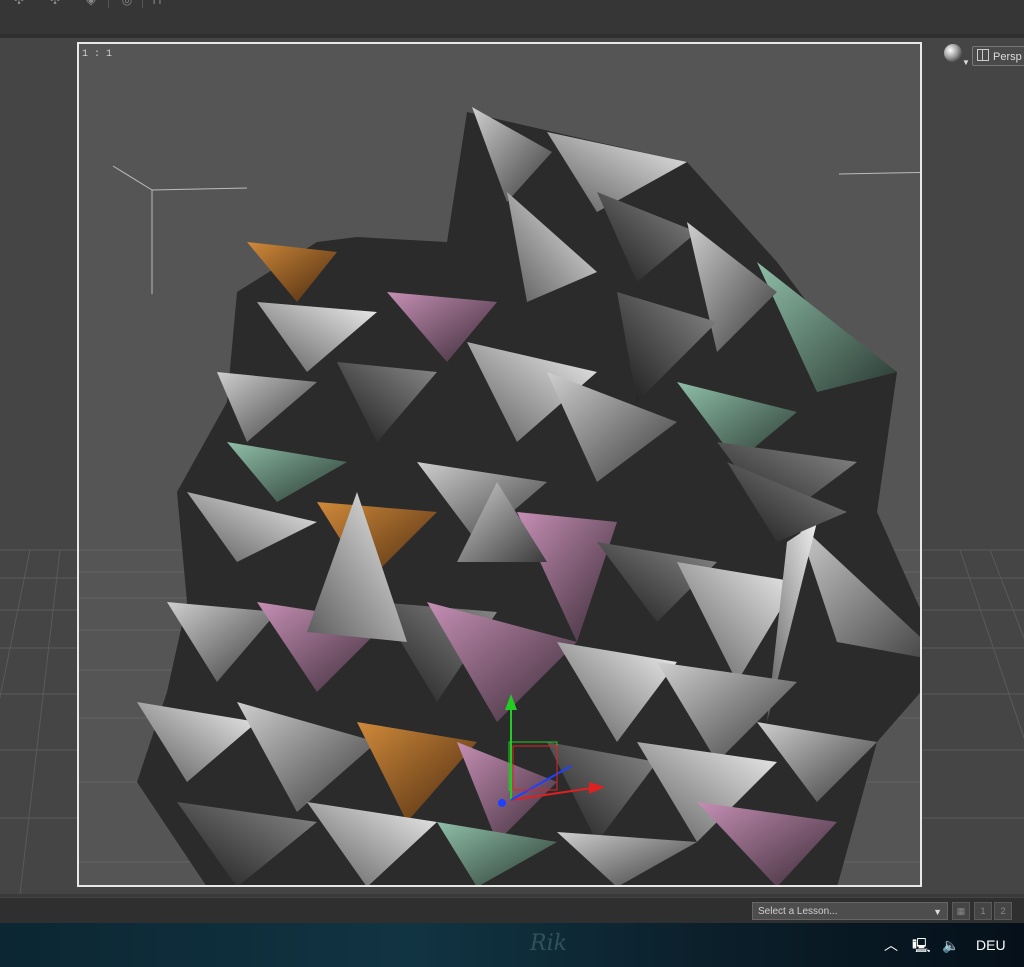  Describe the element at coordinates (991, 945) in the screenshot. I see `language-indicator: DEU` at that location.